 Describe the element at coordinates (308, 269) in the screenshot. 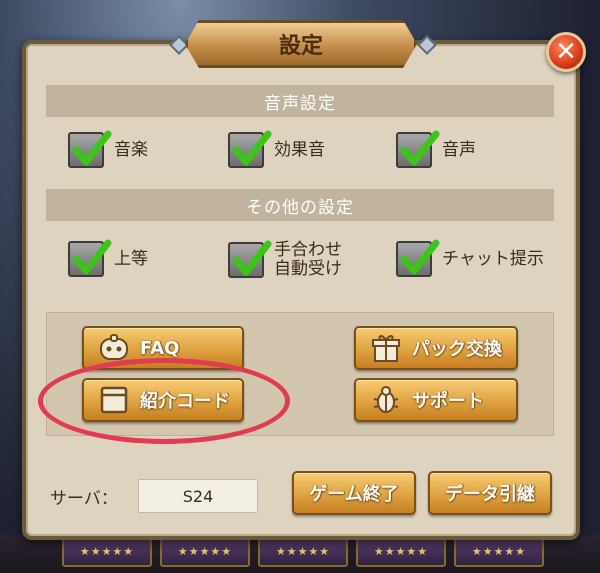

I see `auto-accept-duel-label-line2: 自動受け` at that location.